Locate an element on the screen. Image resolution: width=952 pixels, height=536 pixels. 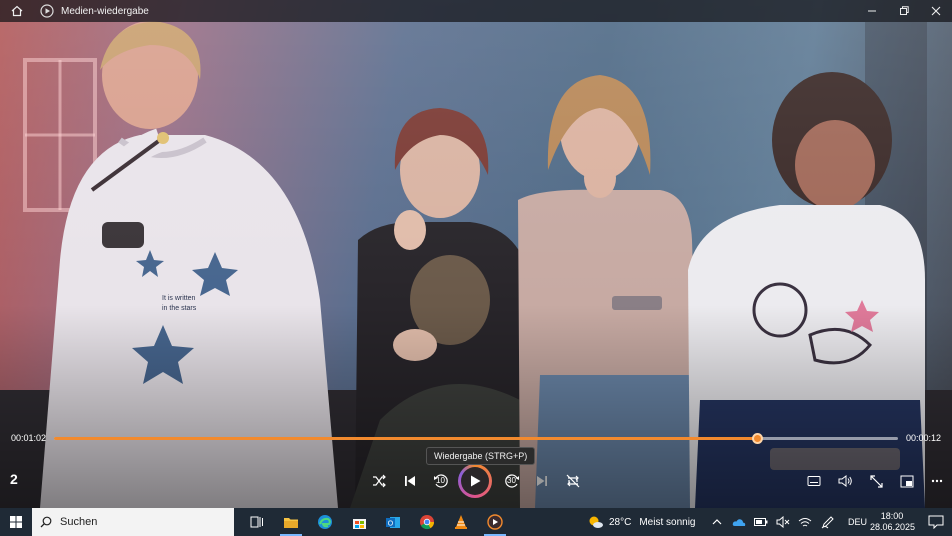
playback-controls: 2 10 30 is located at coordinates (476, 481).